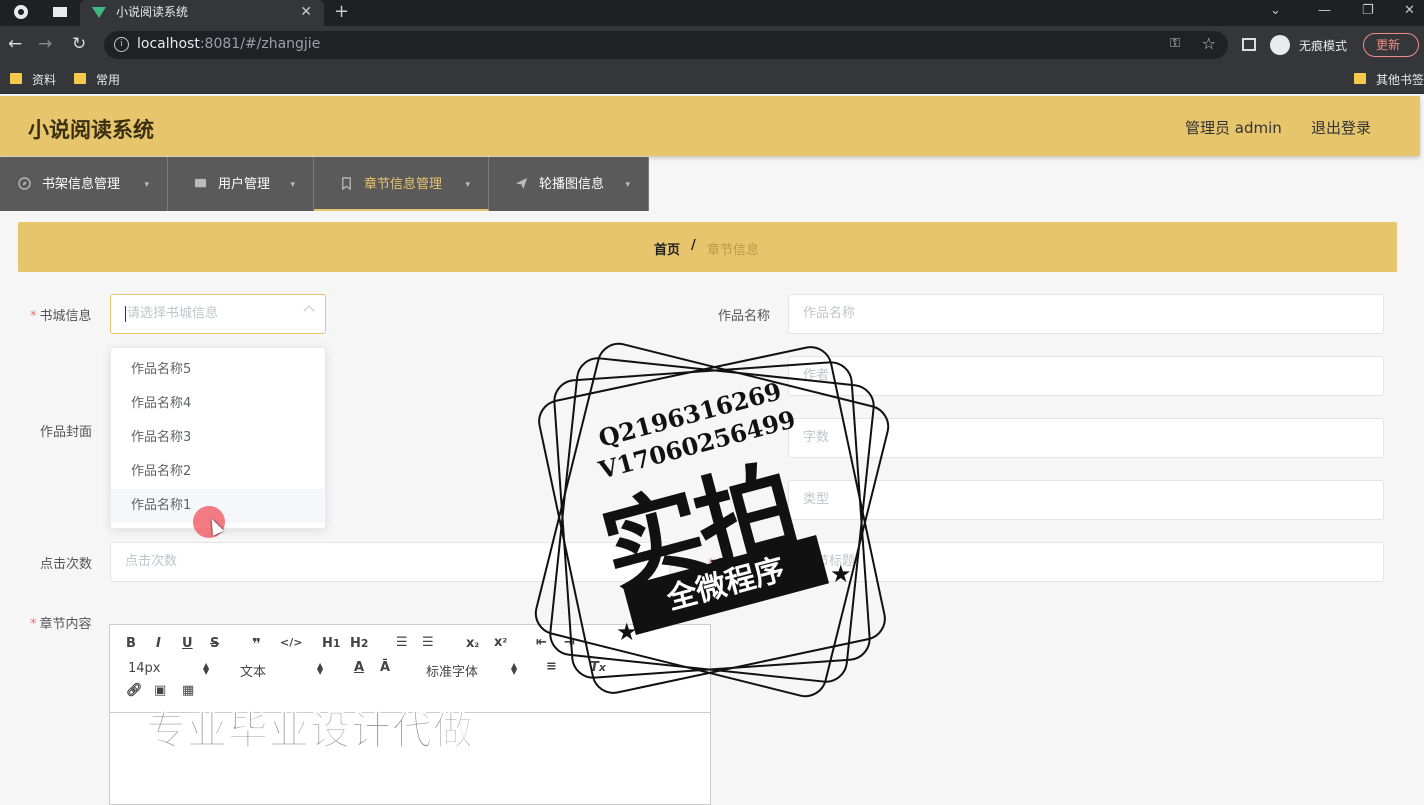 The image size is (1424, 805). Describe the element at coordinates (359, 643) in the screenshot. I see `h2-icon: H2` at that location.